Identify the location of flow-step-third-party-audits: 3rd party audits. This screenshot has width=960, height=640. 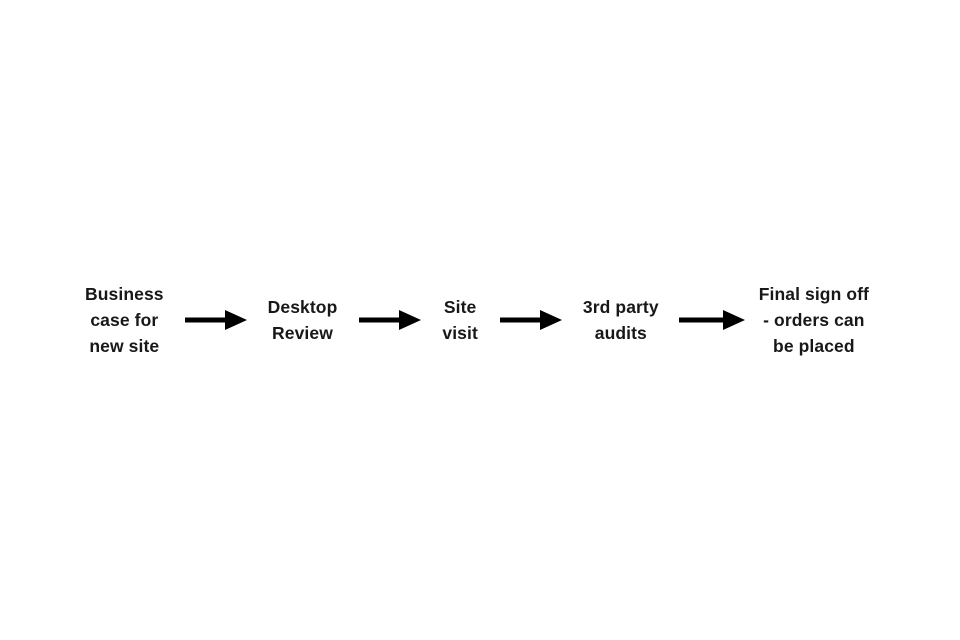
(621, 320).